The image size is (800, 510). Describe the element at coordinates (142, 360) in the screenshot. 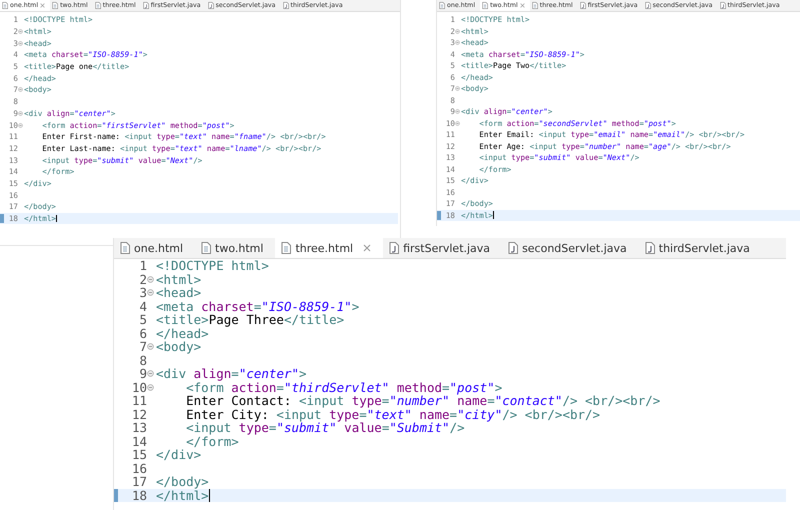

I see `line-number: 8` at that location.